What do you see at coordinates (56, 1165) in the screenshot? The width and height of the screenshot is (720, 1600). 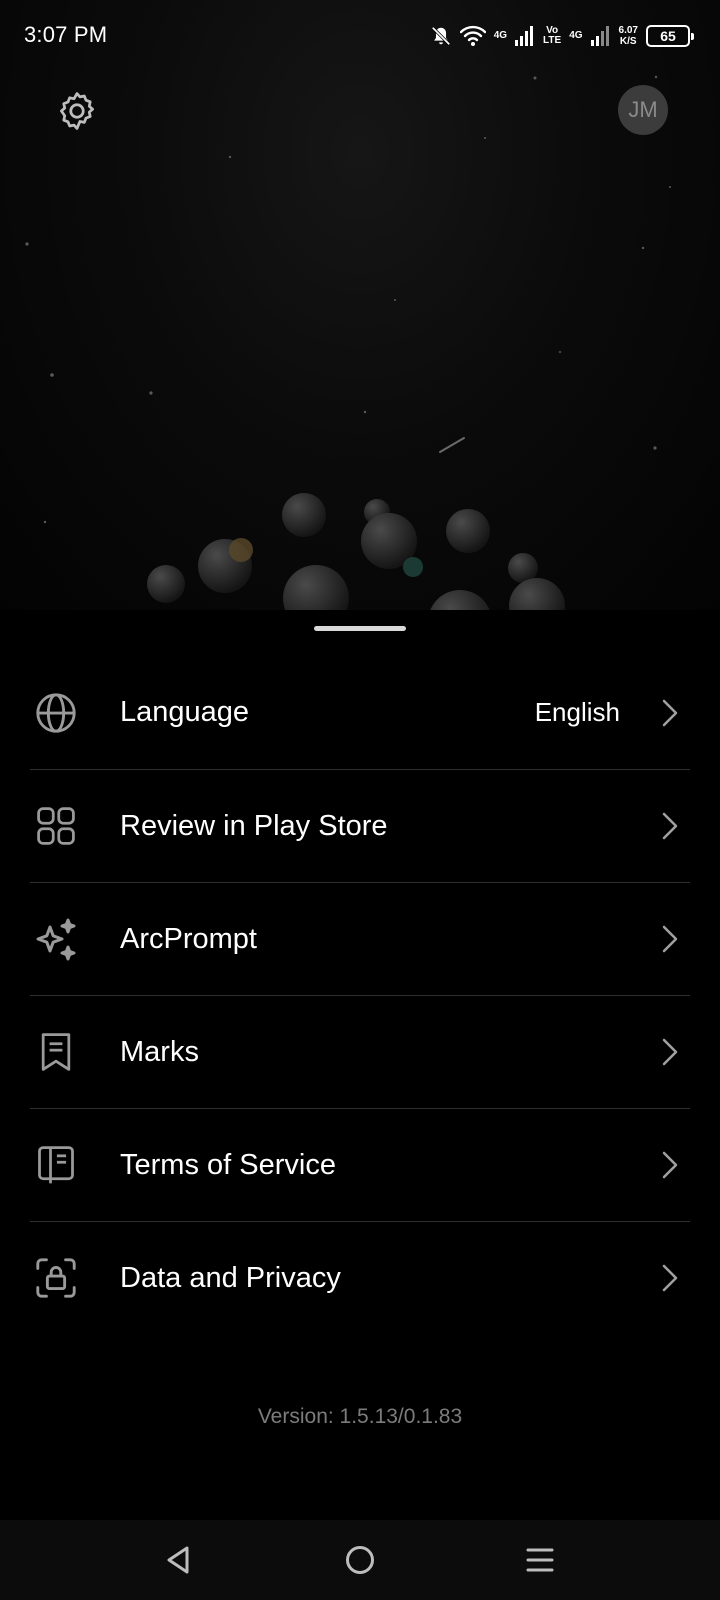 I see `book-icon` at bounding box center [56, 1165].